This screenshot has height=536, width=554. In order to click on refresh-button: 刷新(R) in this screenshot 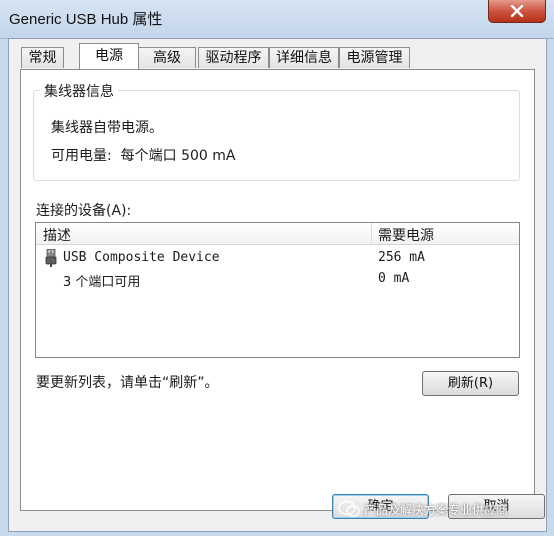, I will do `click(470, 383)`.